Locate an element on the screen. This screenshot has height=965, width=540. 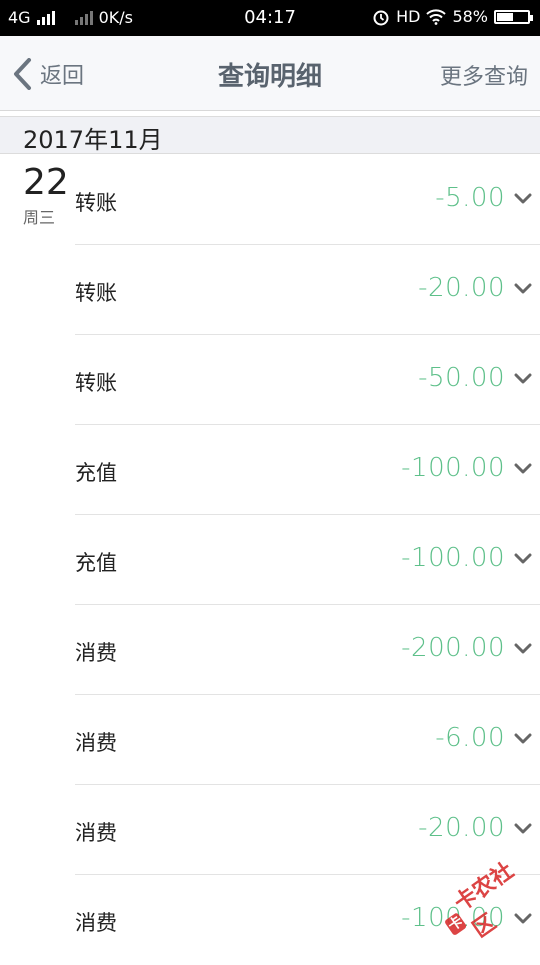
transaction-amount: -5.00 is located at coordinates (470, 198).